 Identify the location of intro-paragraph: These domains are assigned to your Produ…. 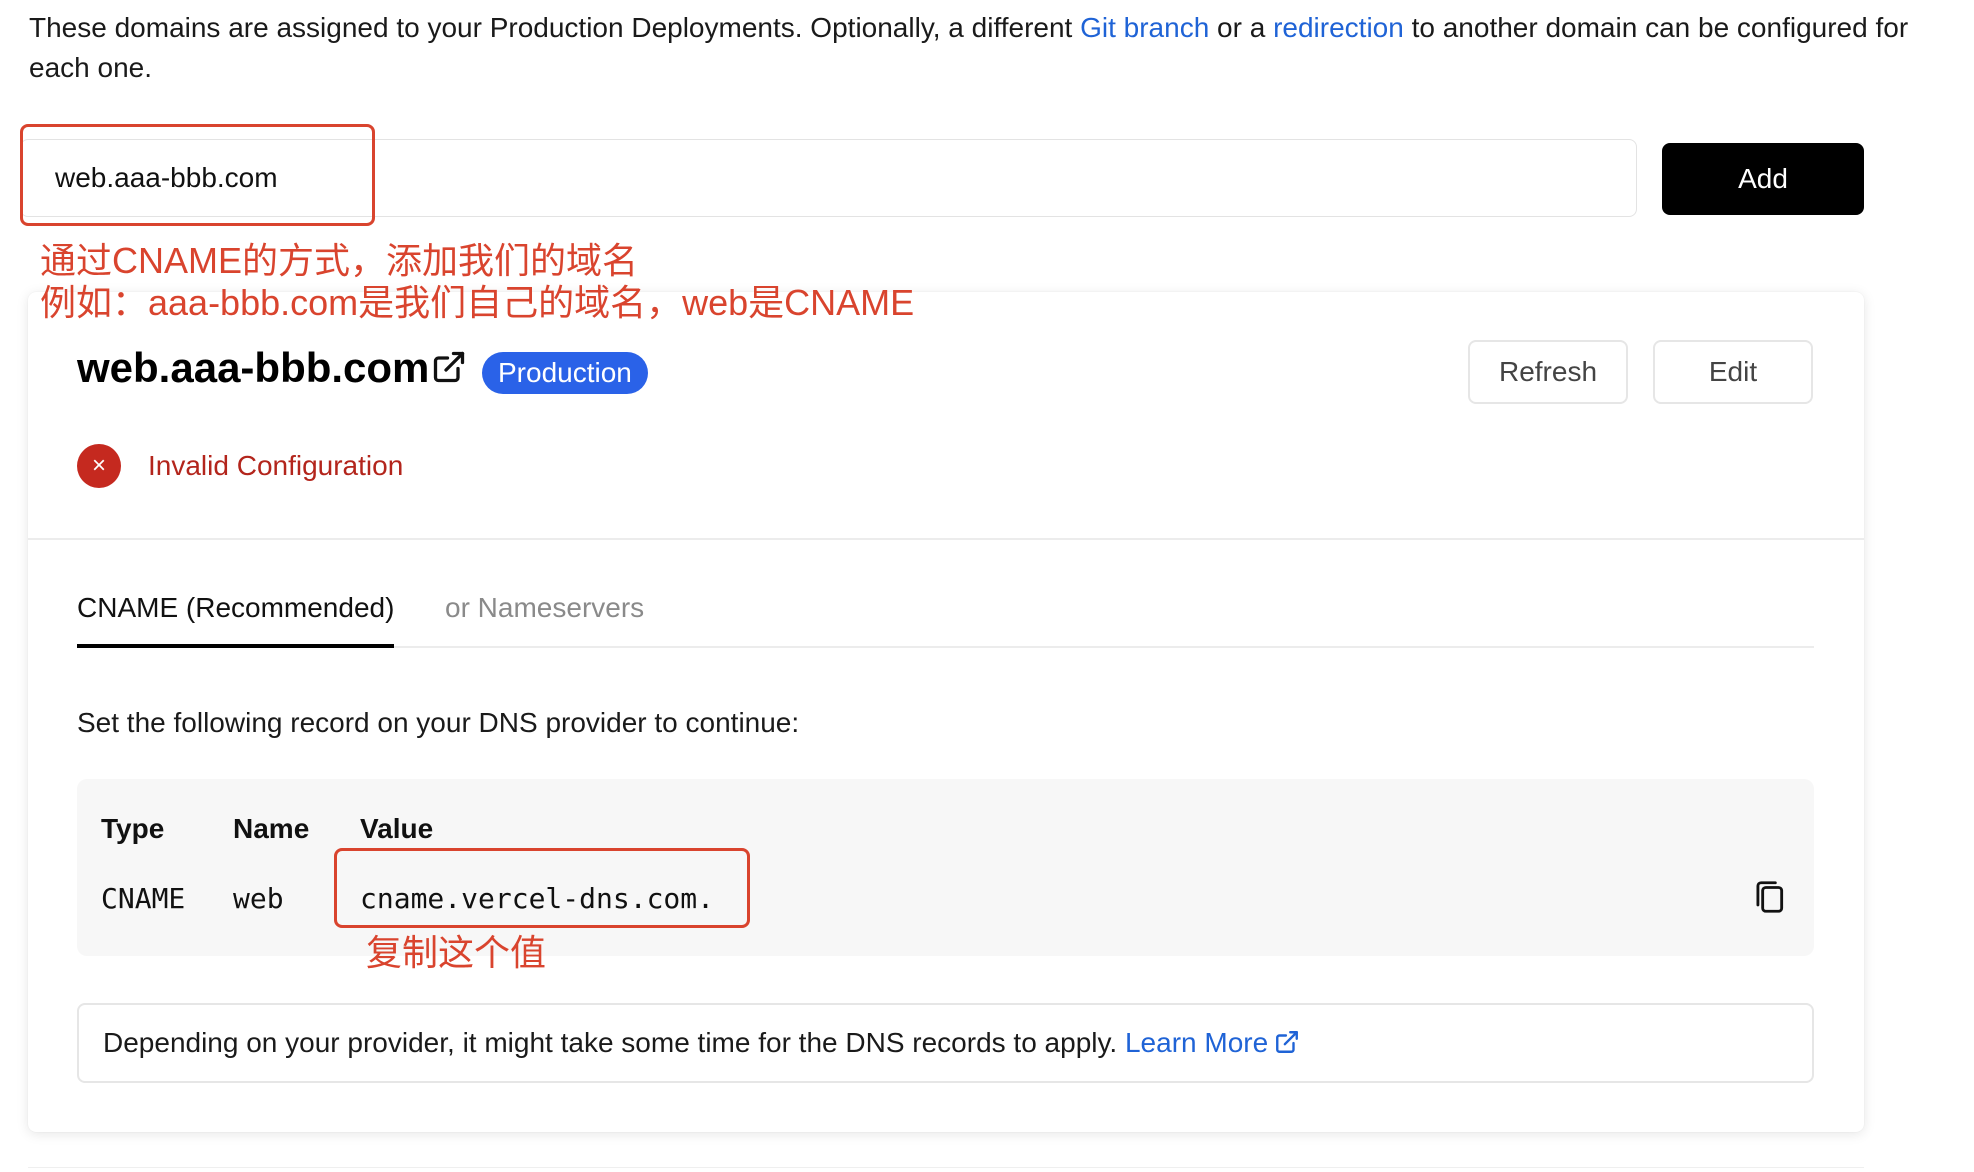
(969, 48).